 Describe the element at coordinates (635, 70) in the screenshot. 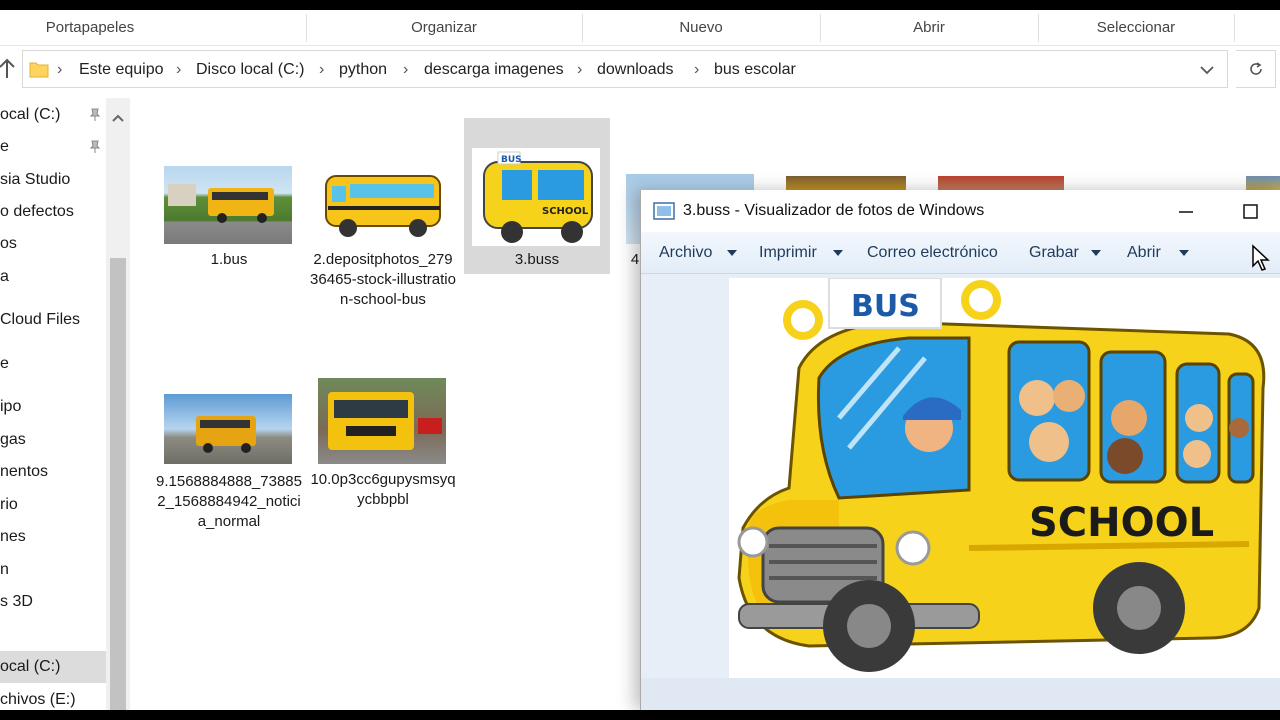

I see `breadcrumb-downloads: downloads` at that location.